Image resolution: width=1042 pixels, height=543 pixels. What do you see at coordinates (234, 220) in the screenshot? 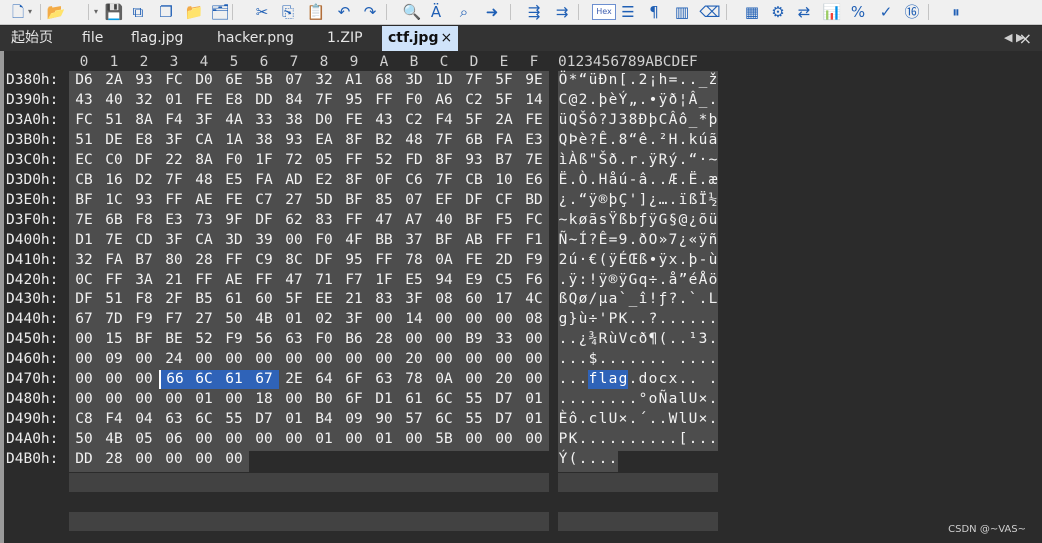
I see `hex-byte: 9F` at bounding box center [234, 220].